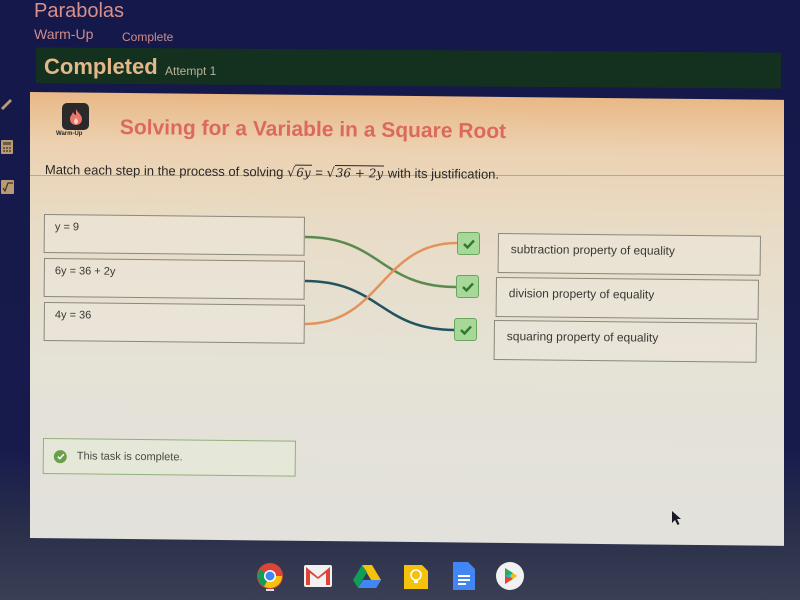 This screenshot has width=800, height=600. Describe the element at coordinates (67, 227) in the screenshot. I see `left-item-label: y = 9` at that location.